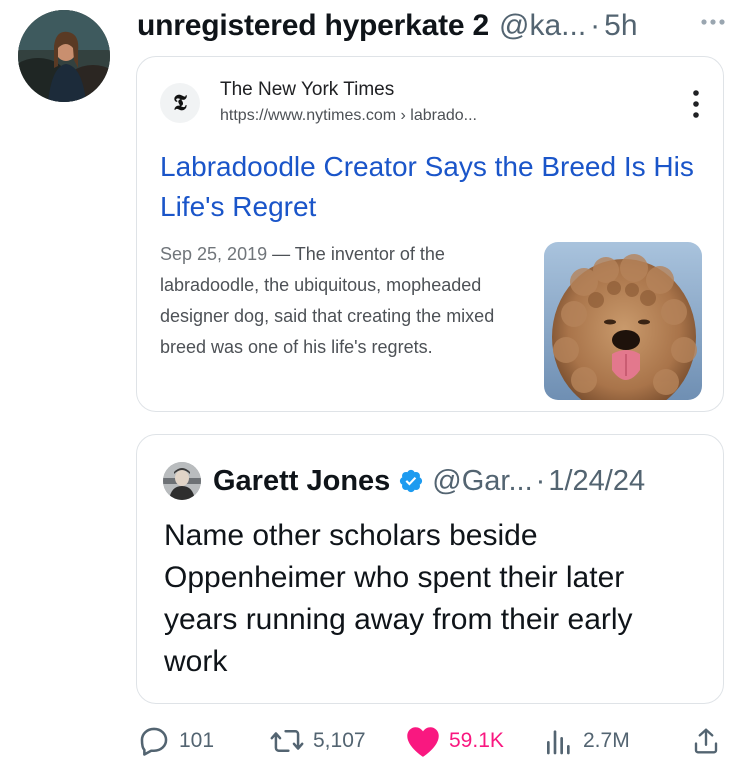 The height and width of the screenshot is (767, 750). Describe the element at coordinates (713, 22) in the screenshot. I see `more-icon` at that location.